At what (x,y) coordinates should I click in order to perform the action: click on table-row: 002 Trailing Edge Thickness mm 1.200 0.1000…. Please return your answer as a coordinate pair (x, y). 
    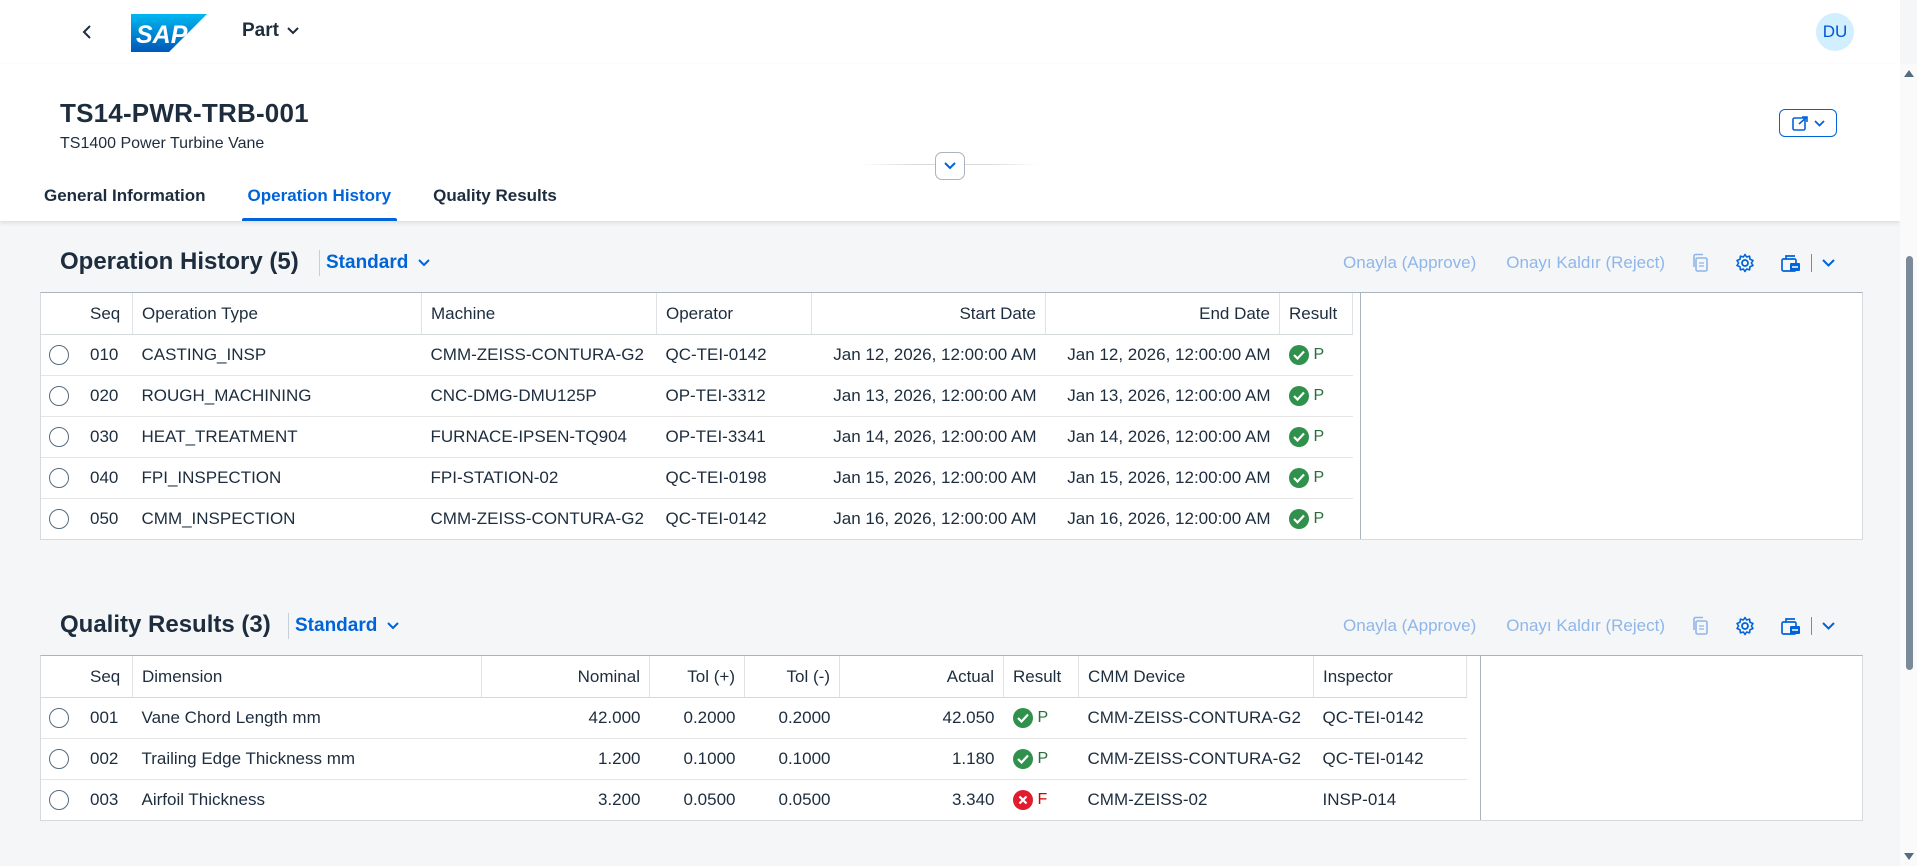
    Looking at the image, I should click on (754, 759).